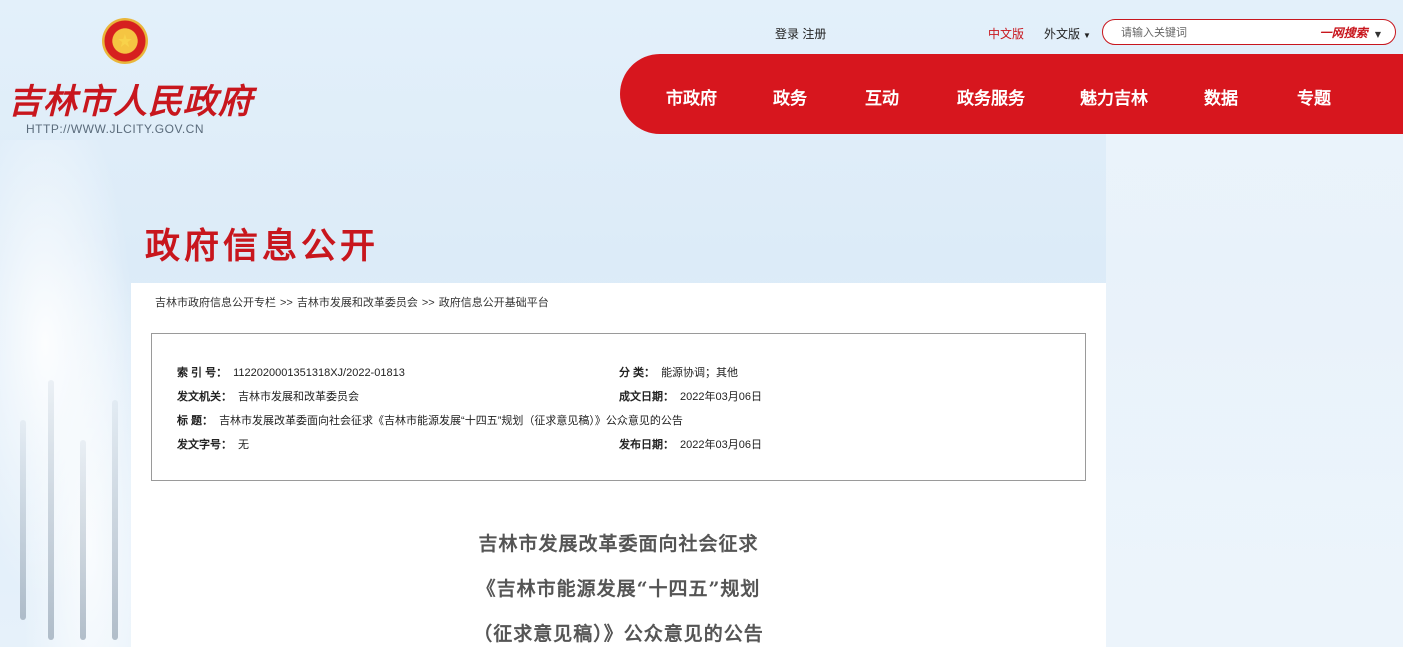  I want to click on meta-label: 成文日期：, so click(646, 397).